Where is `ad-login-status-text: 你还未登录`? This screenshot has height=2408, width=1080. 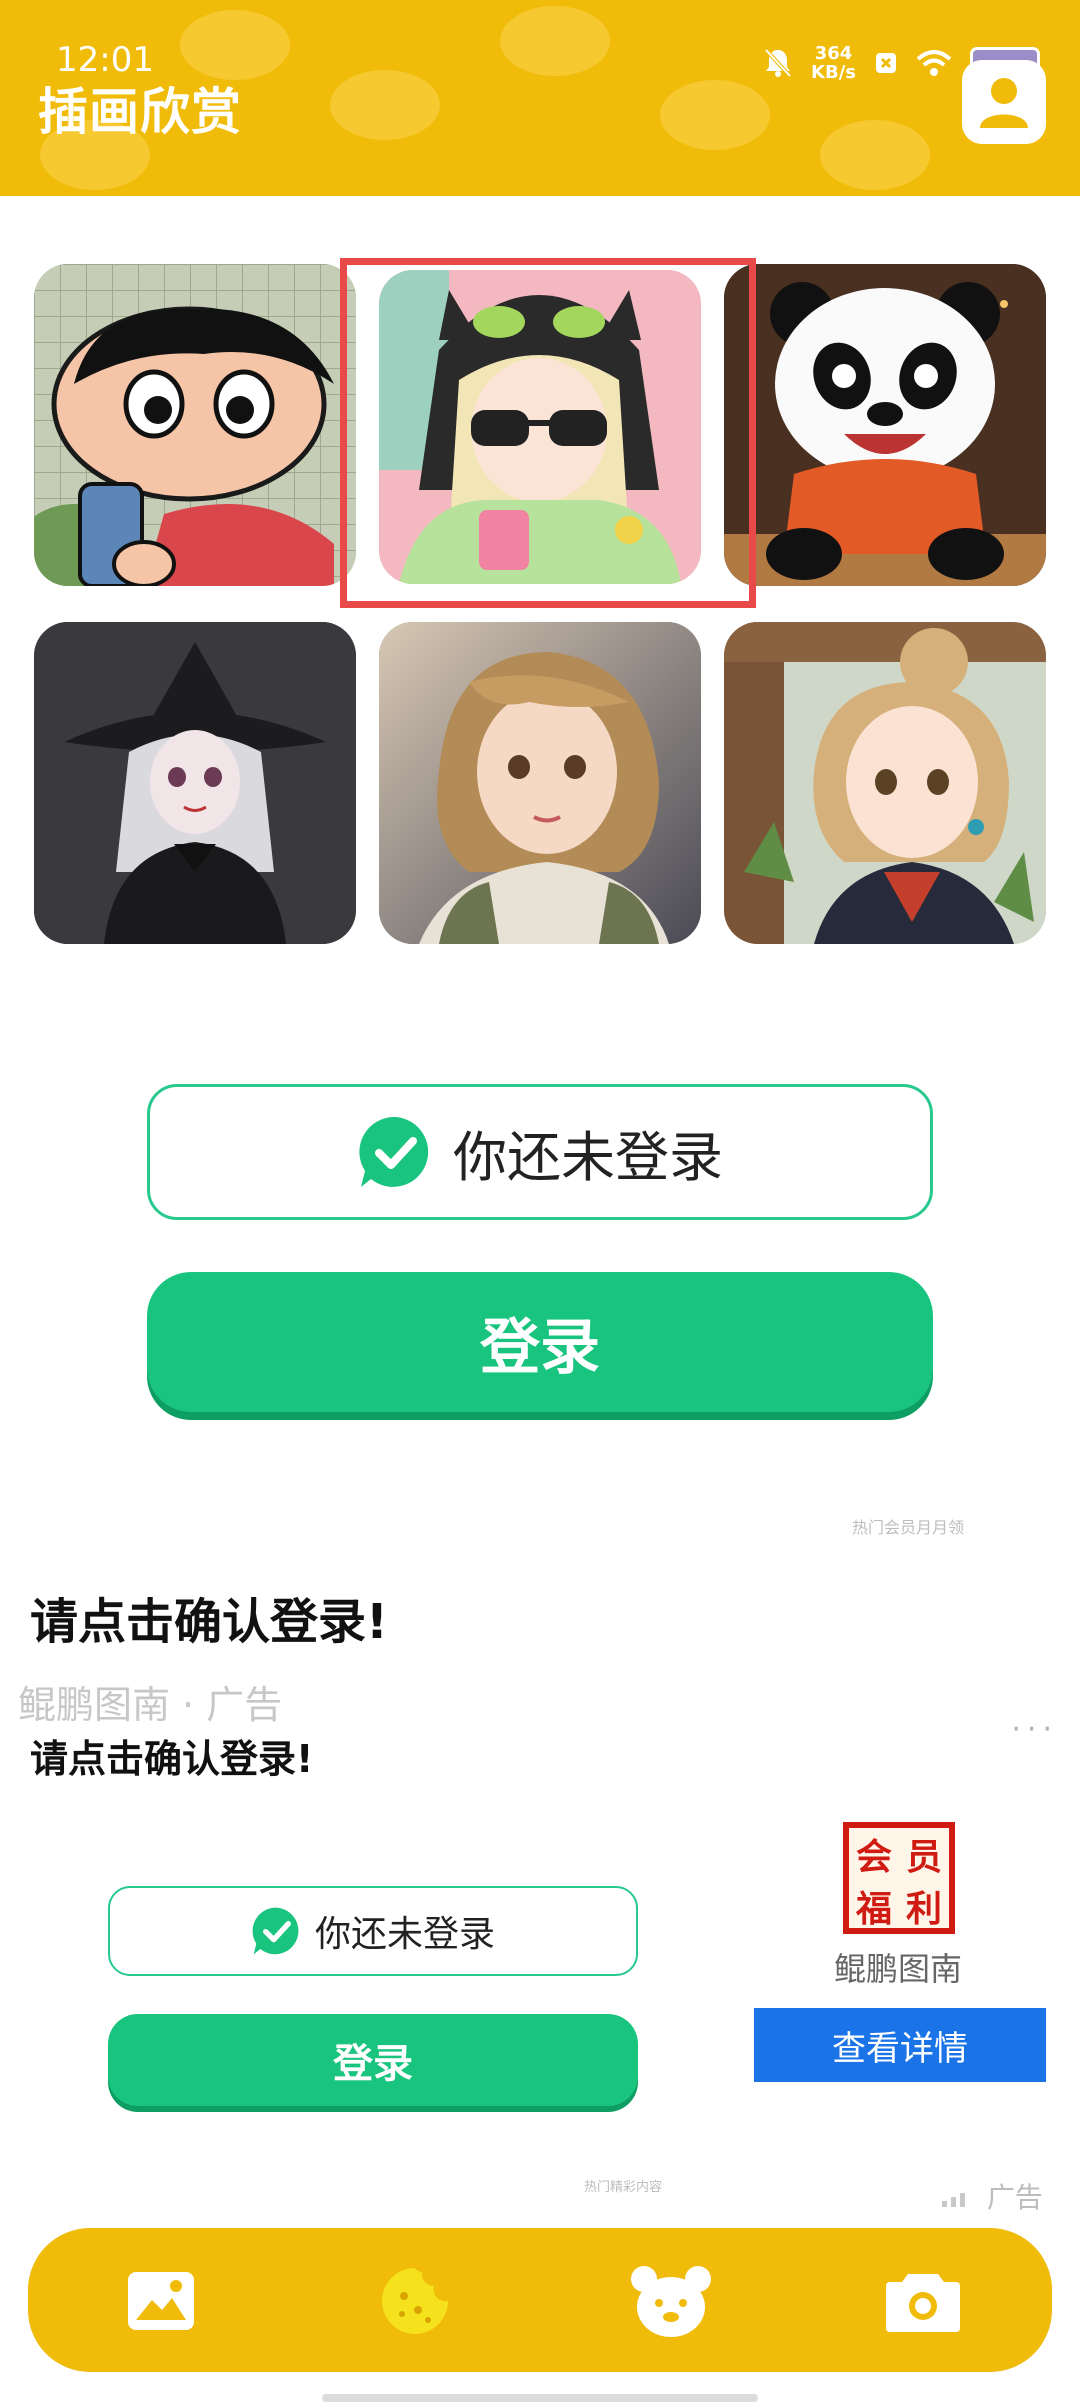 ad-login-status-text: 你还未登录 is located at coordinates (404, 1934).